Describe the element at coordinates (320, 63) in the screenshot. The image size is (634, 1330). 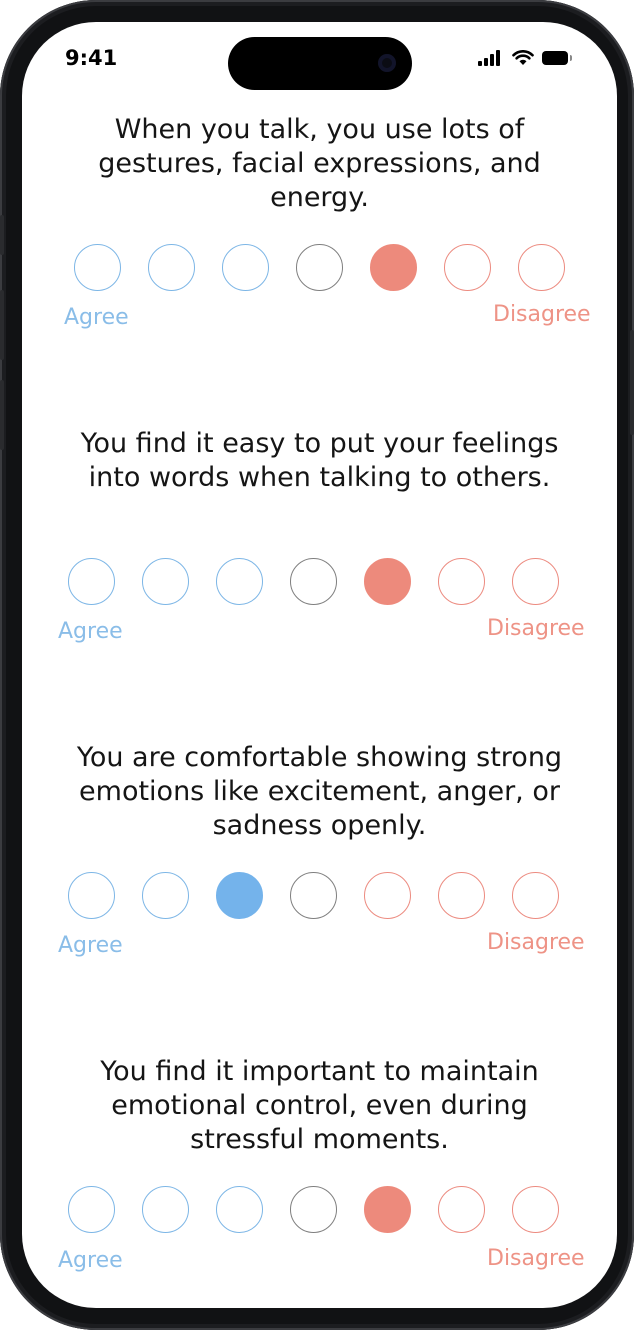
I see `dynamic-island` at that location.